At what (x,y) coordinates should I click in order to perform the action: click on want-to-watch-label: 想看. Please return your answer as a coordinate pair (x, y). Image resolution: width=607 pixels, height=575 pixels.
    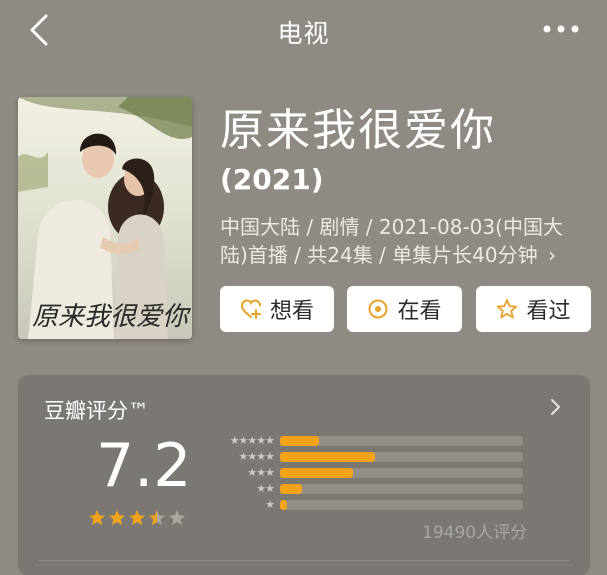
    Looking at the image, I should click on (291, 311).